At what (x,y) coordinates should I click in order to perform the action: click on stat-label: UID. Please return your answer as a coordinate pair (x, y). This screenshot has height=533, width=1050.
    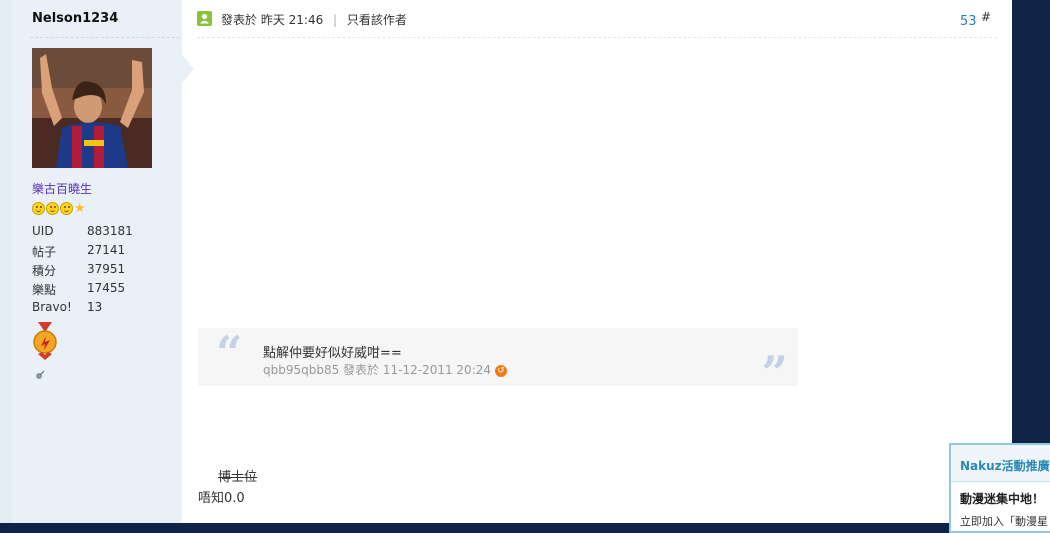
    Looking at the image, I should click on (43, 231).